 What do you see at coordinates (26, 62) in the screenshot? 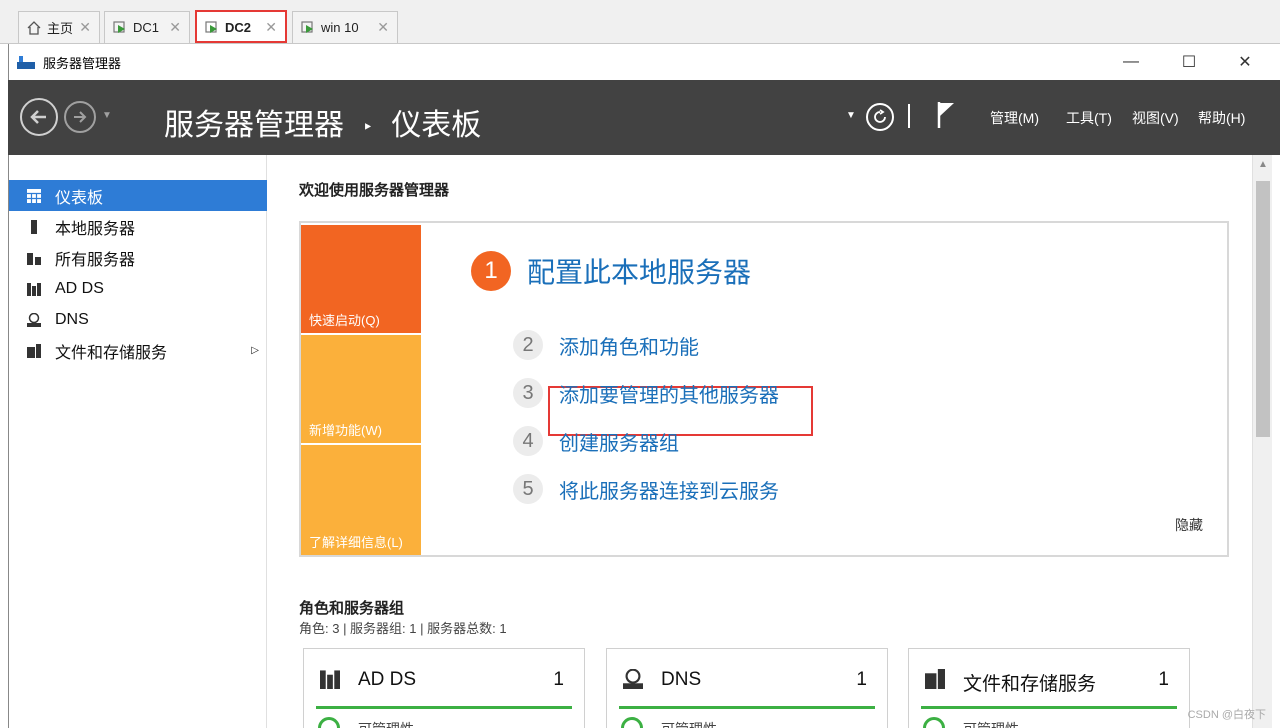
I see `server-manager-icon` at bounding box center [26, 62].